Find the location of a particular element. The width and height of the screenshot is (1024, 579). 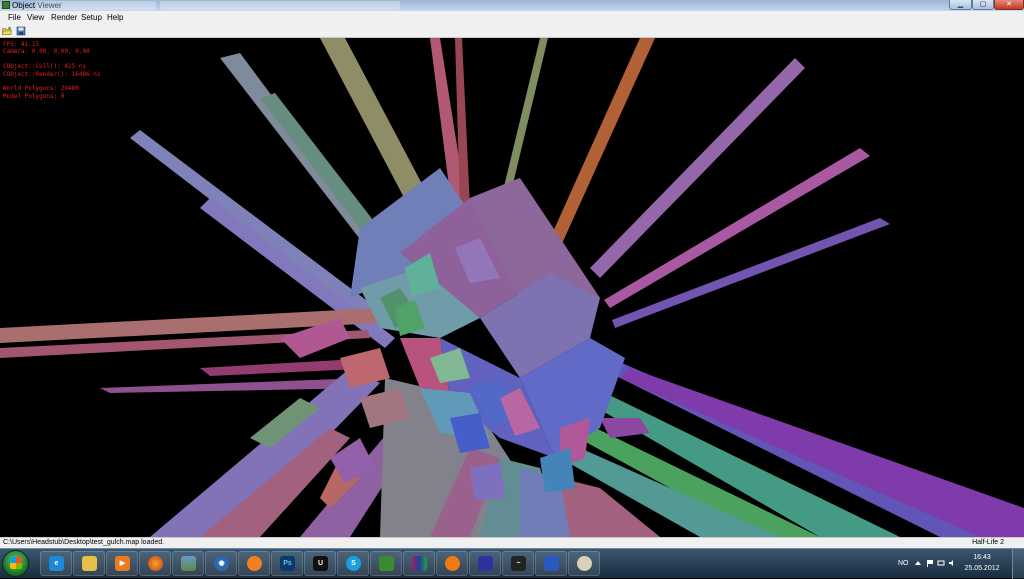

clock-date: 25.05.2012 is located at coordinates (982, 568).